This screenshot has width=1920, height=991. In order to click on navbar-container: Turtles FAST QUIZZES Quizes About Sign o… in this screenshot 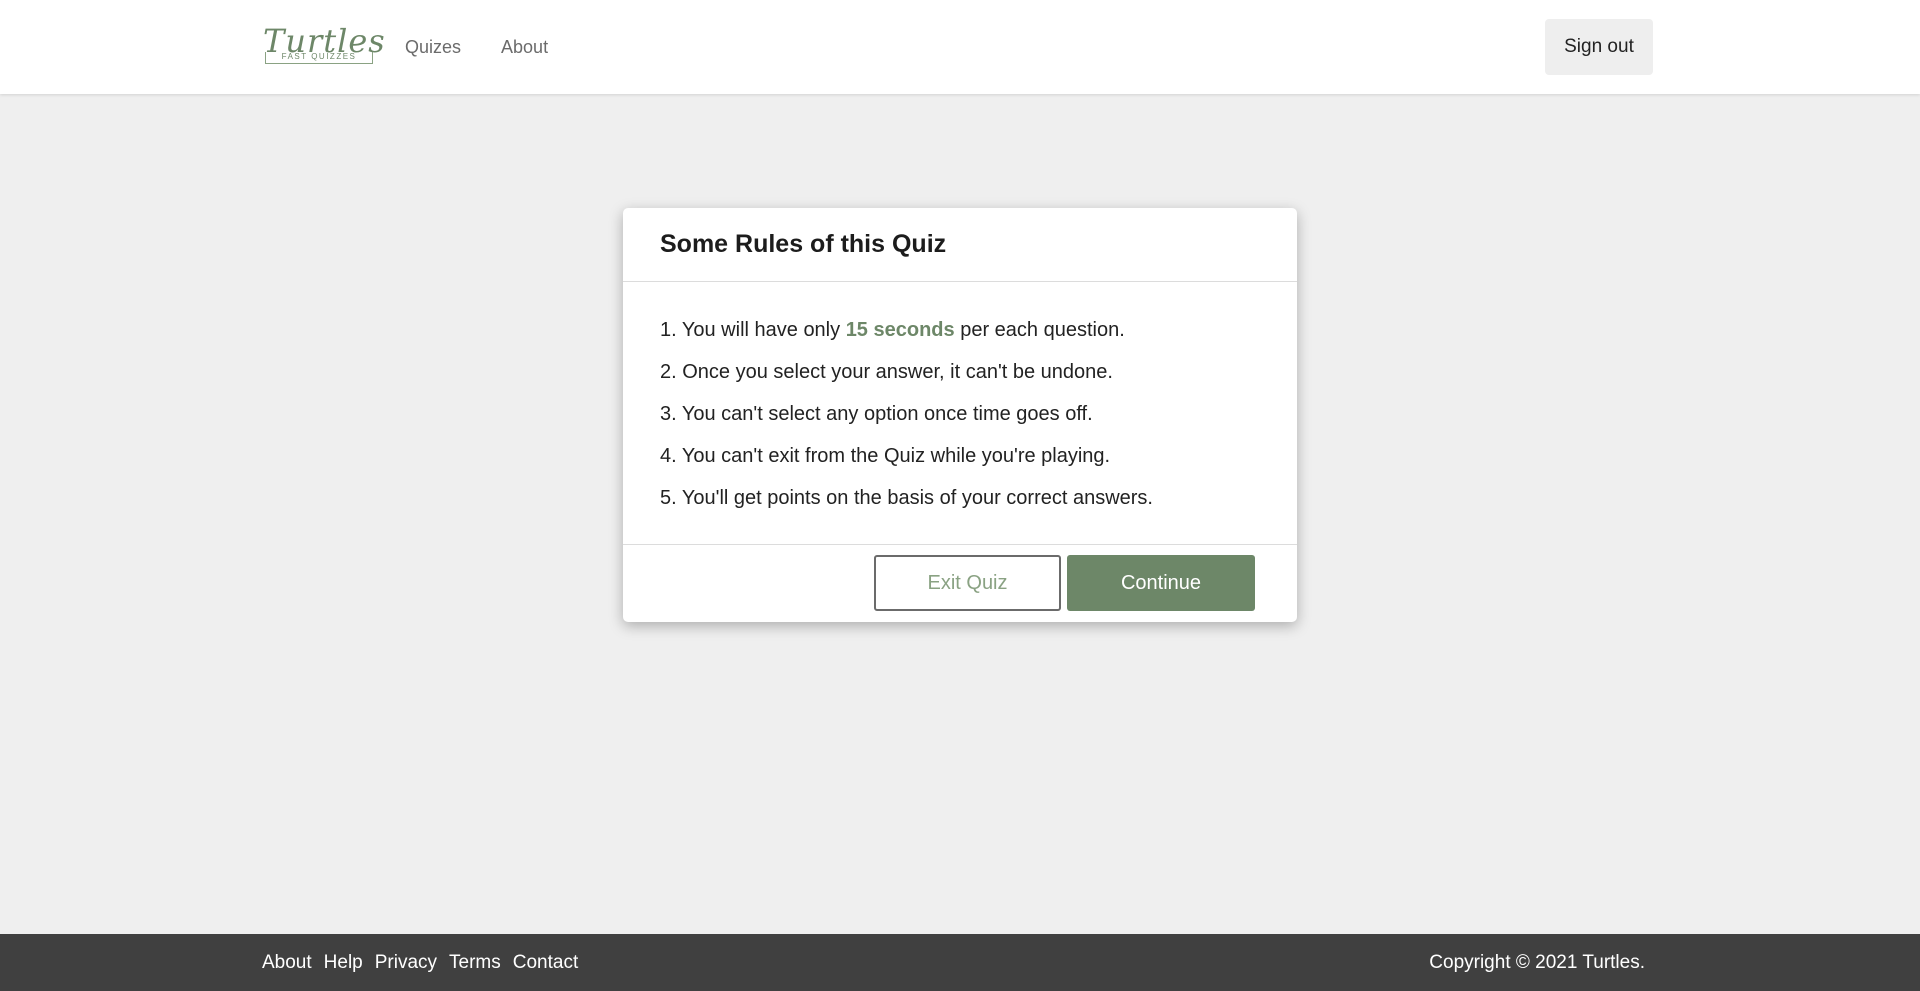, I will do `click(958, 47)`.